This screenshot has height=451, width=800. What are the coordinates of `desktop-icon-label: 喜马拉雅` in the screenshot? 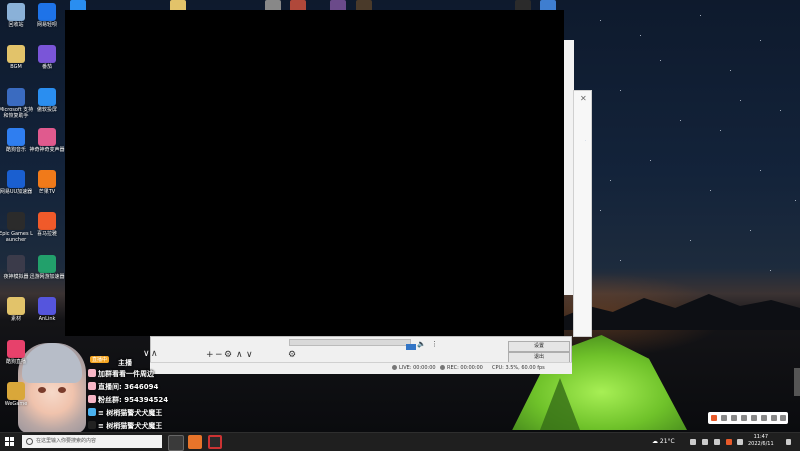 It's located at (46, 234).